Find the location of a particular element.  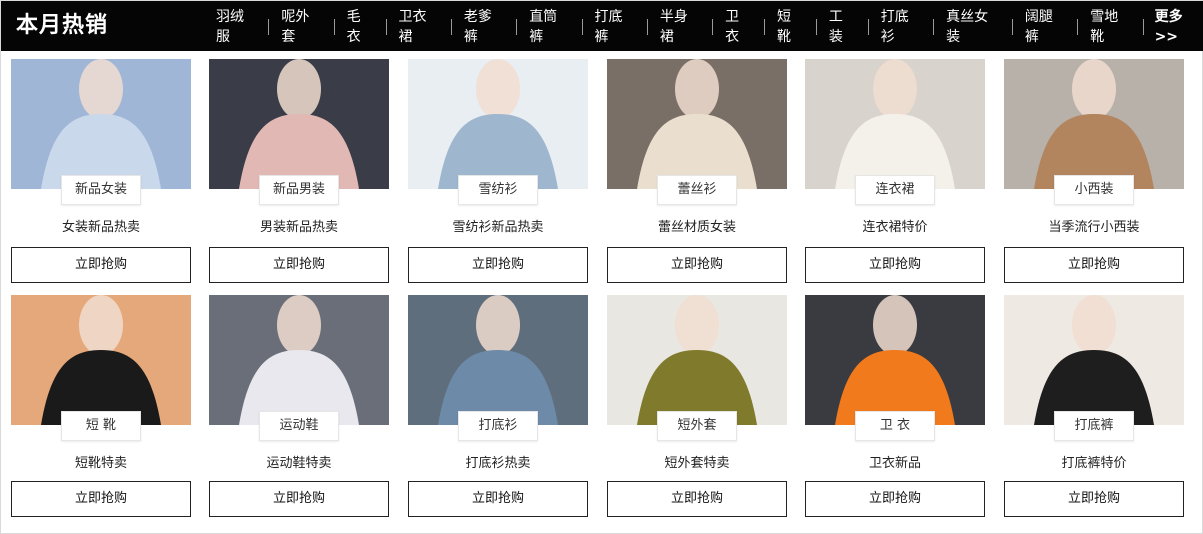

nav-link-7: 打底裤 is located at coordinates (615, 27).